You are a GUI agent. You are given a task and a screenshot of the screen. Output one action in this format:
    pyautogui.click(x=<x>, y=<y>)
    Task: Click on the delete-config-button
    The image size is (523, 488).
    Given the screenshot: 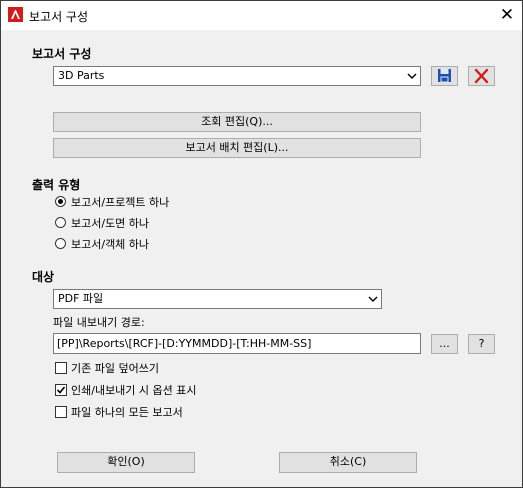 What is the action you would take?
    pyautogui.click(x=481, y=76)
    